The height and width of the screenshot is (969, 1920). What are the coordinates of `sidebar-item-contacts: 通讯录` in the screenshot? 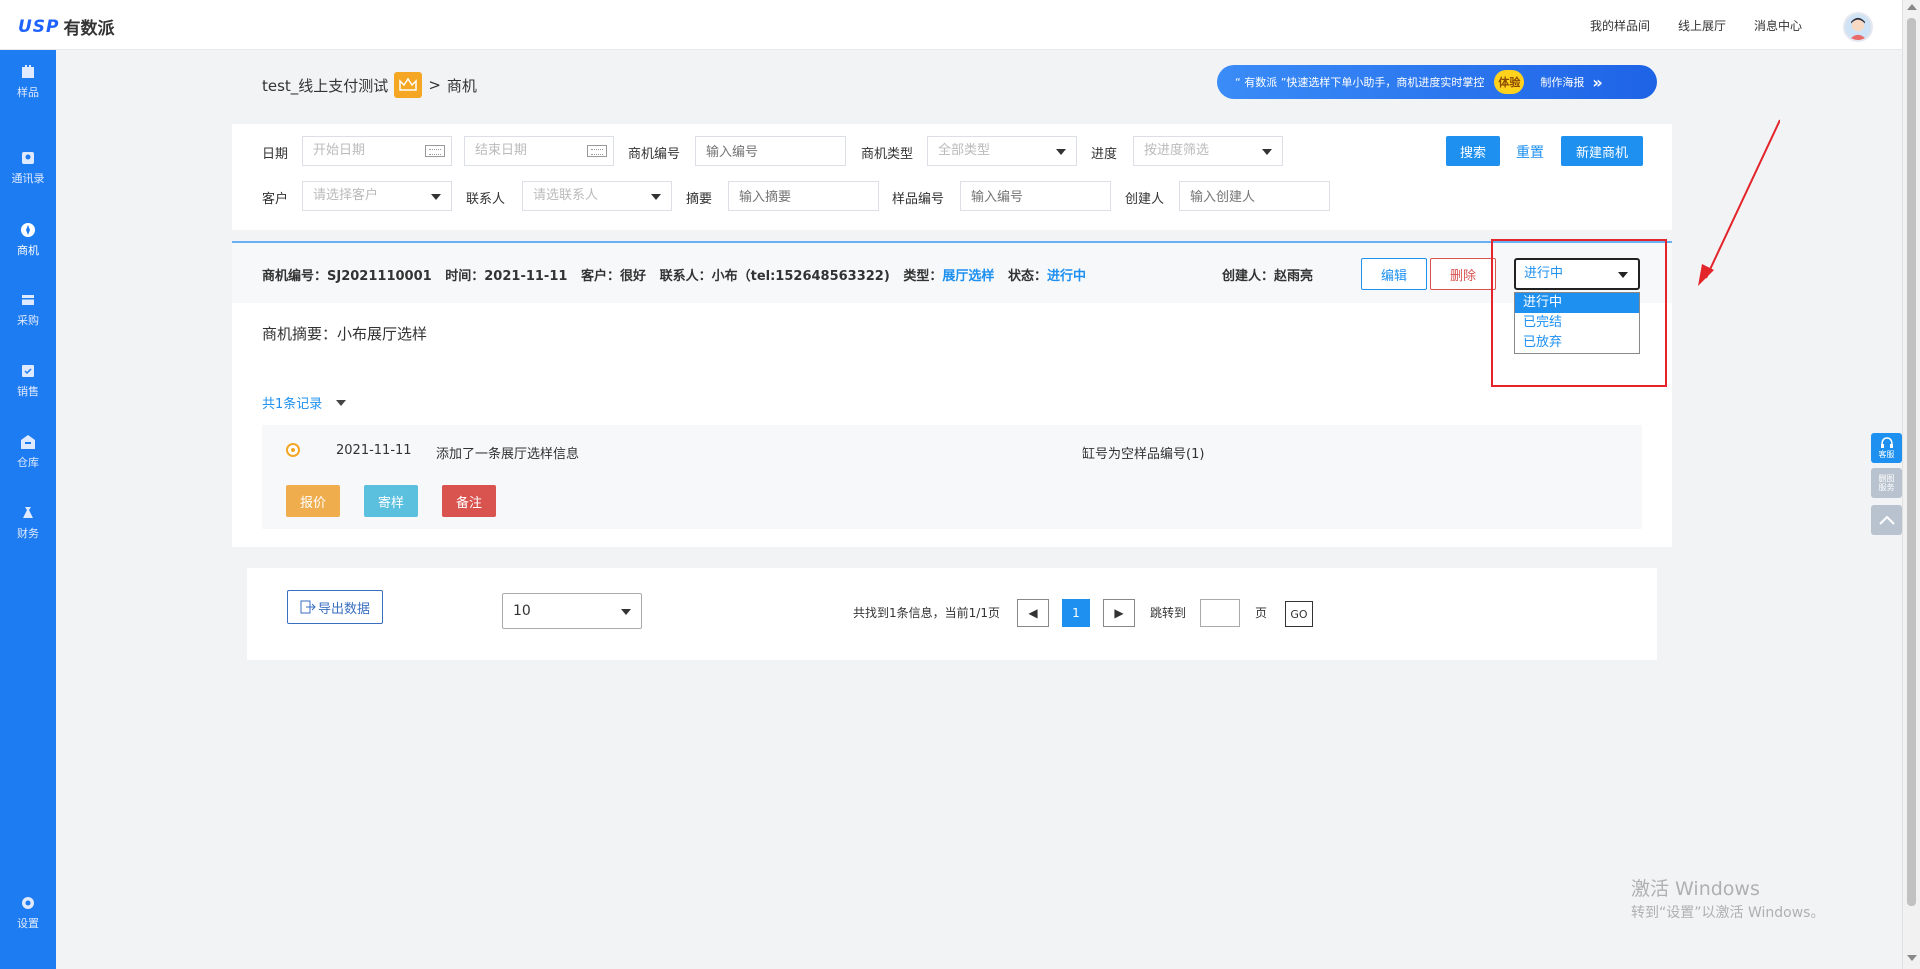 It's located at (28, 180).